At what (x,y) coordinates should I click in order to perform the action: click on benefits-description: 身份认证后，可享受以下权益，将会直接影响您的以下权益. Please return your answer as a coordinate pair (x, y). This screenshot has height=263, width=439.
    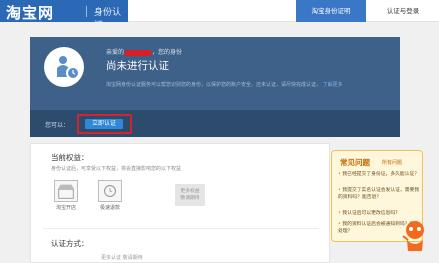
    Looking at the image, I should click on (116, 169).